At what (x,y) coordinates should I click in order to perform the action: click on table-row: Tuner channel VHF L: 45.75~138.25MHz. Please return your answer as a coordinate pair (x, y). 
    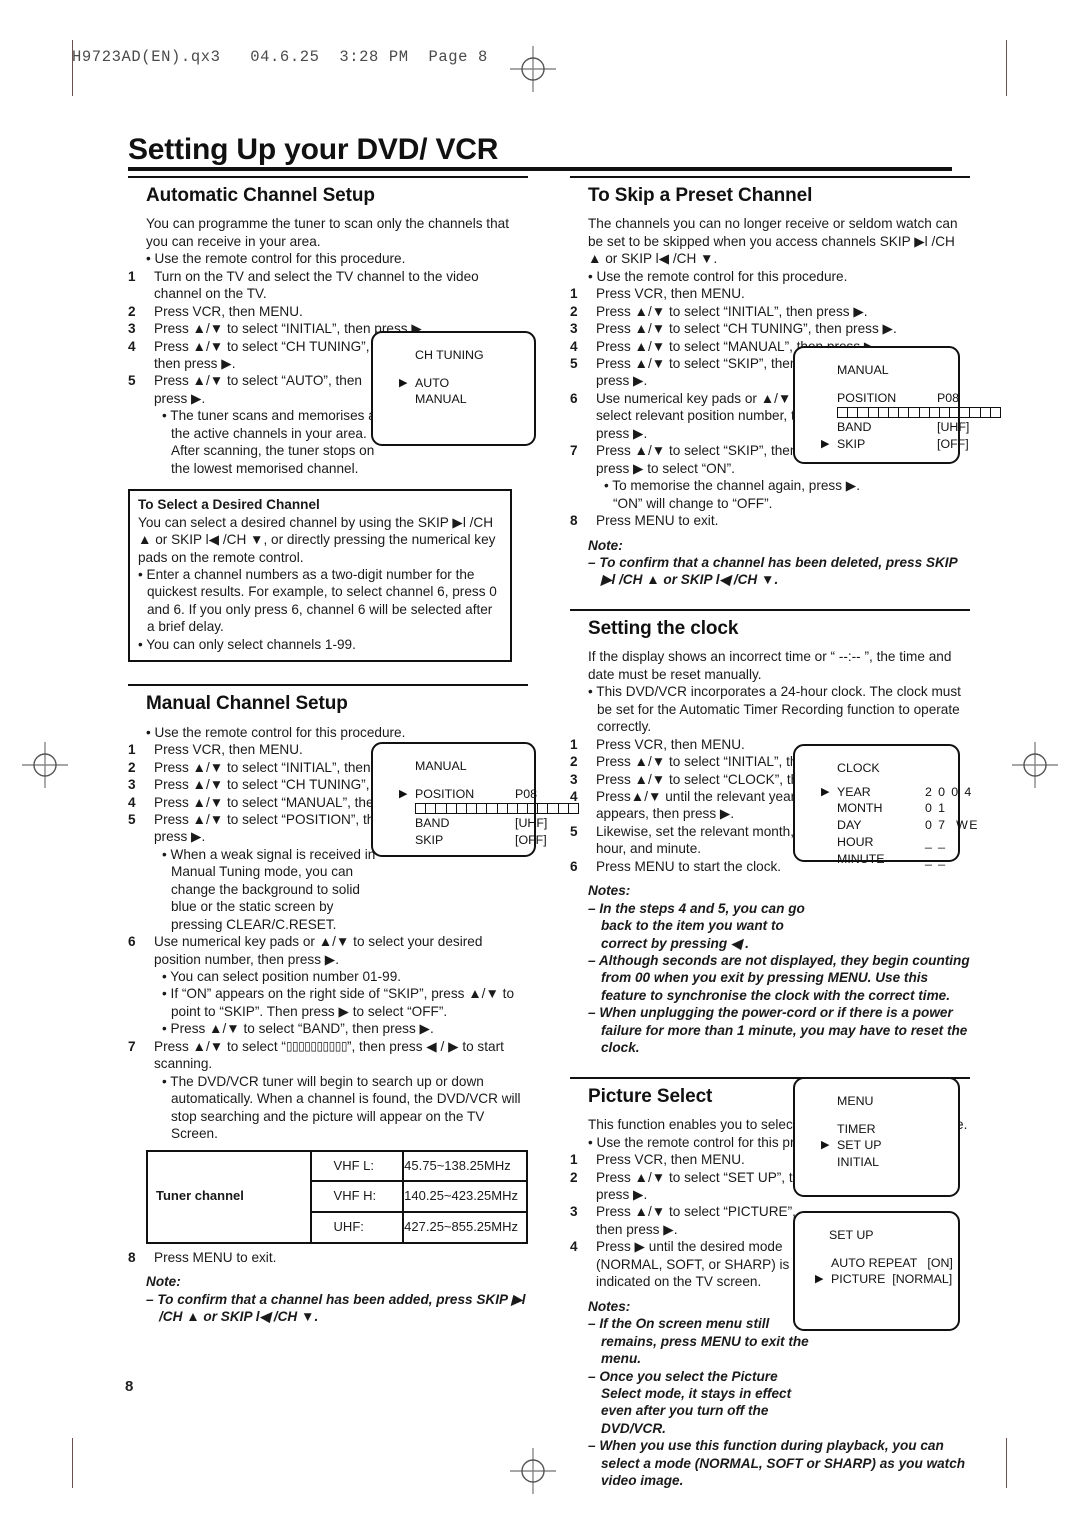
    Looking at the image, I should click on (337, 1196).